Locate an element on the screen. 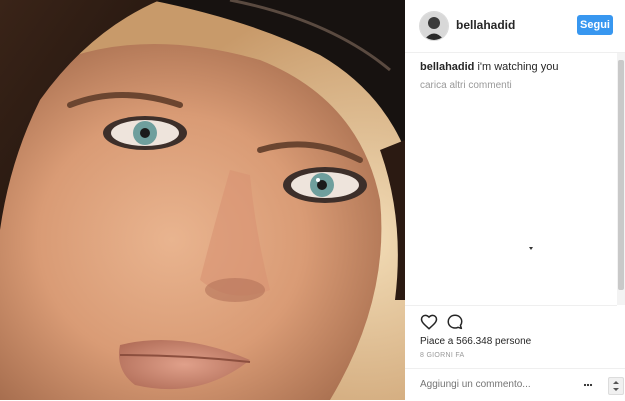  comment-bubble-icon is located at coordinates (455, 322).